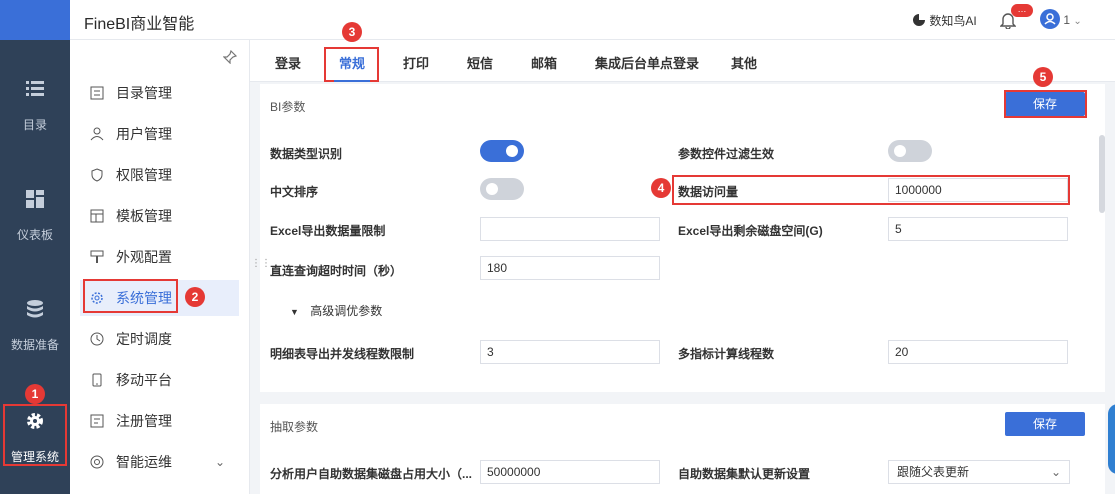  Describe the element at coordinates (144, 175) in the screenshot. I see `sidebar-item-label: 权限管理` at that location.